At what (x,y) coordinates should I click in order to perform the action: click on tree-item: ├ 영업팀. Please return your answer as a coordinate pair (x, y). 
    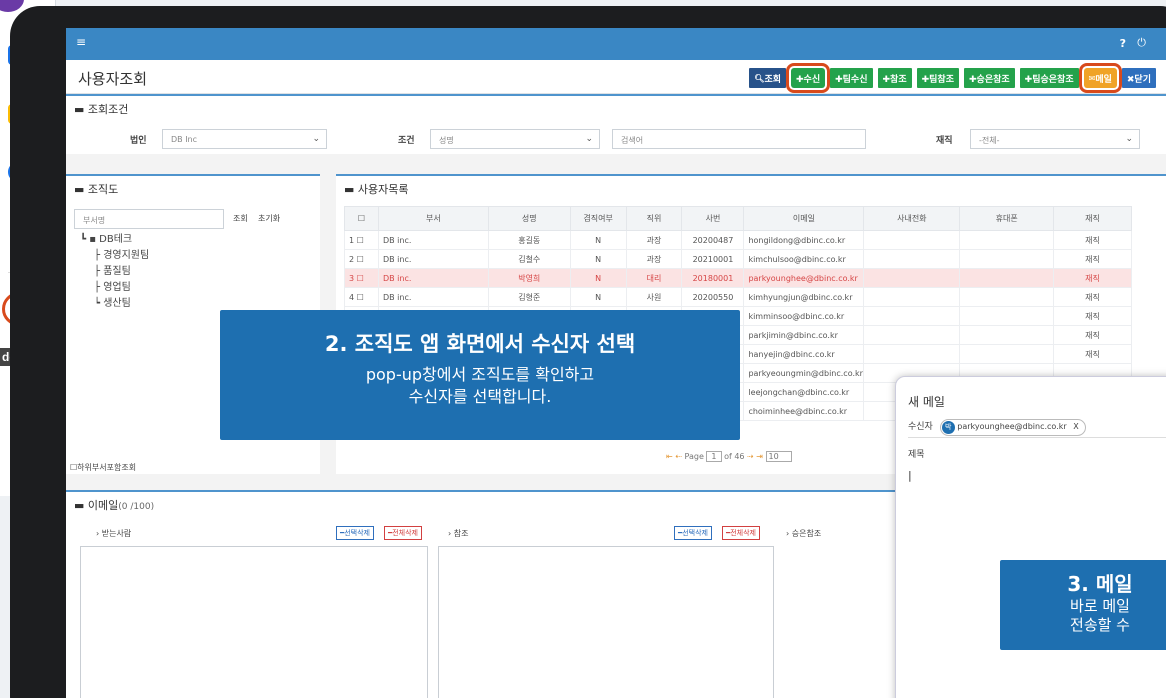
    Looking at the image, I should click on (112, 285).